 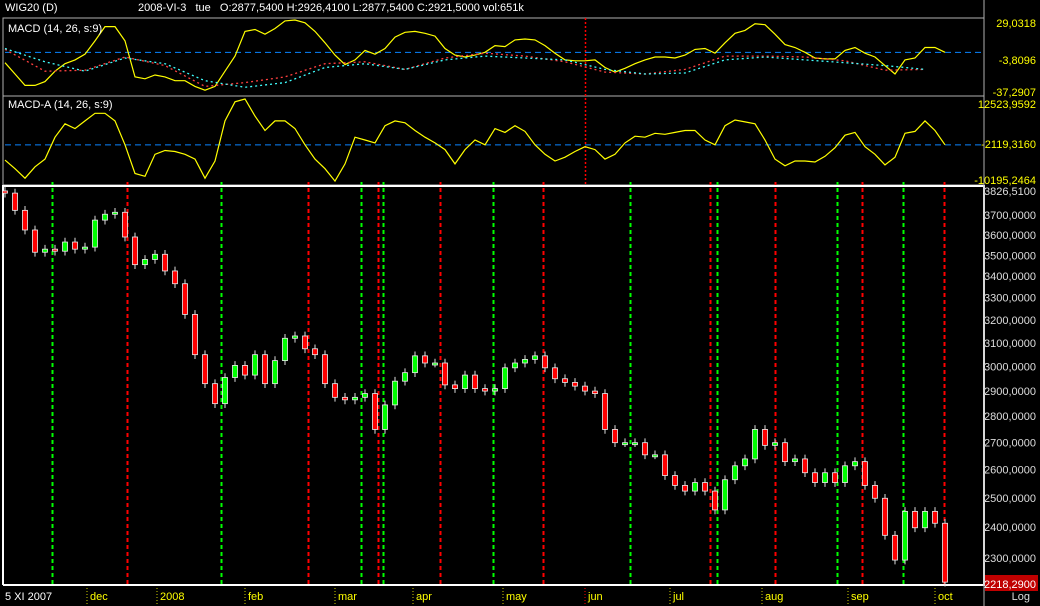 I want to click on axis-label: -3,8096, so click(x=1017, y=61).